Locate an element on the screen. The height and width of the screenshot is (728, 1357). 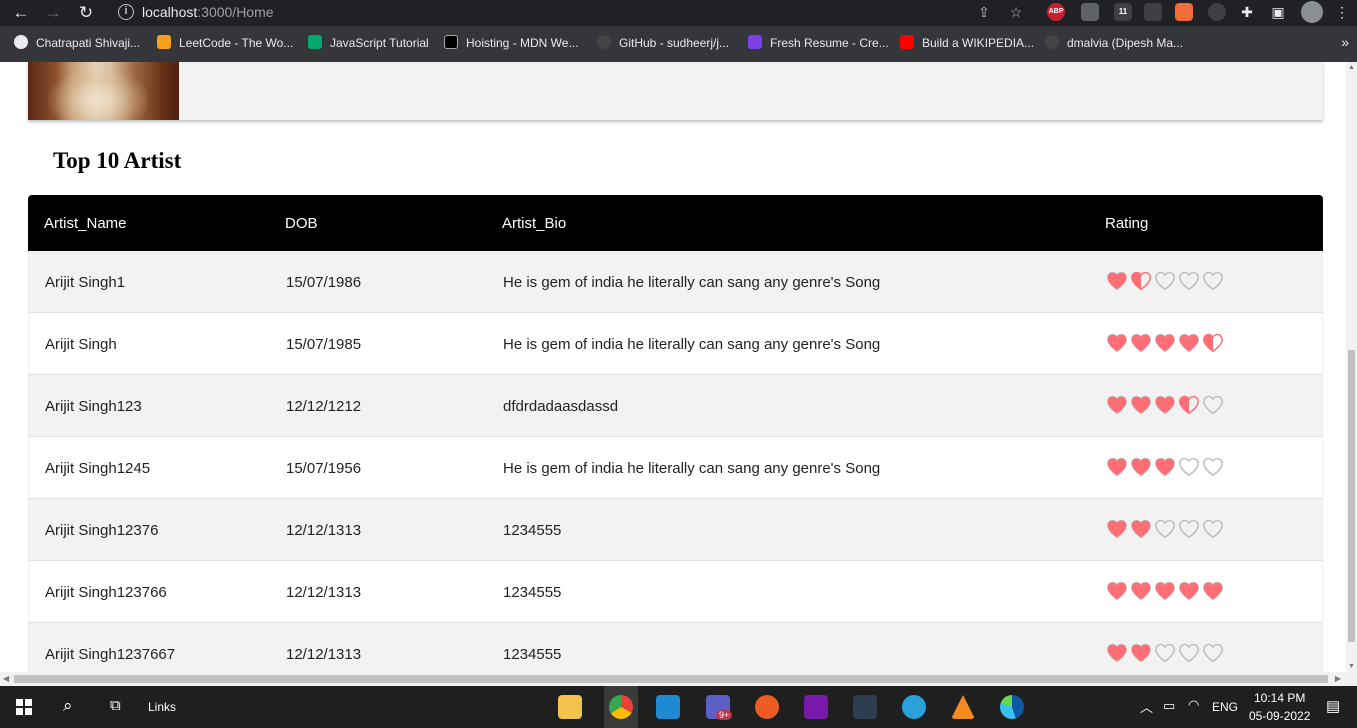
telegram-icon is located at coordinates (914, 707).